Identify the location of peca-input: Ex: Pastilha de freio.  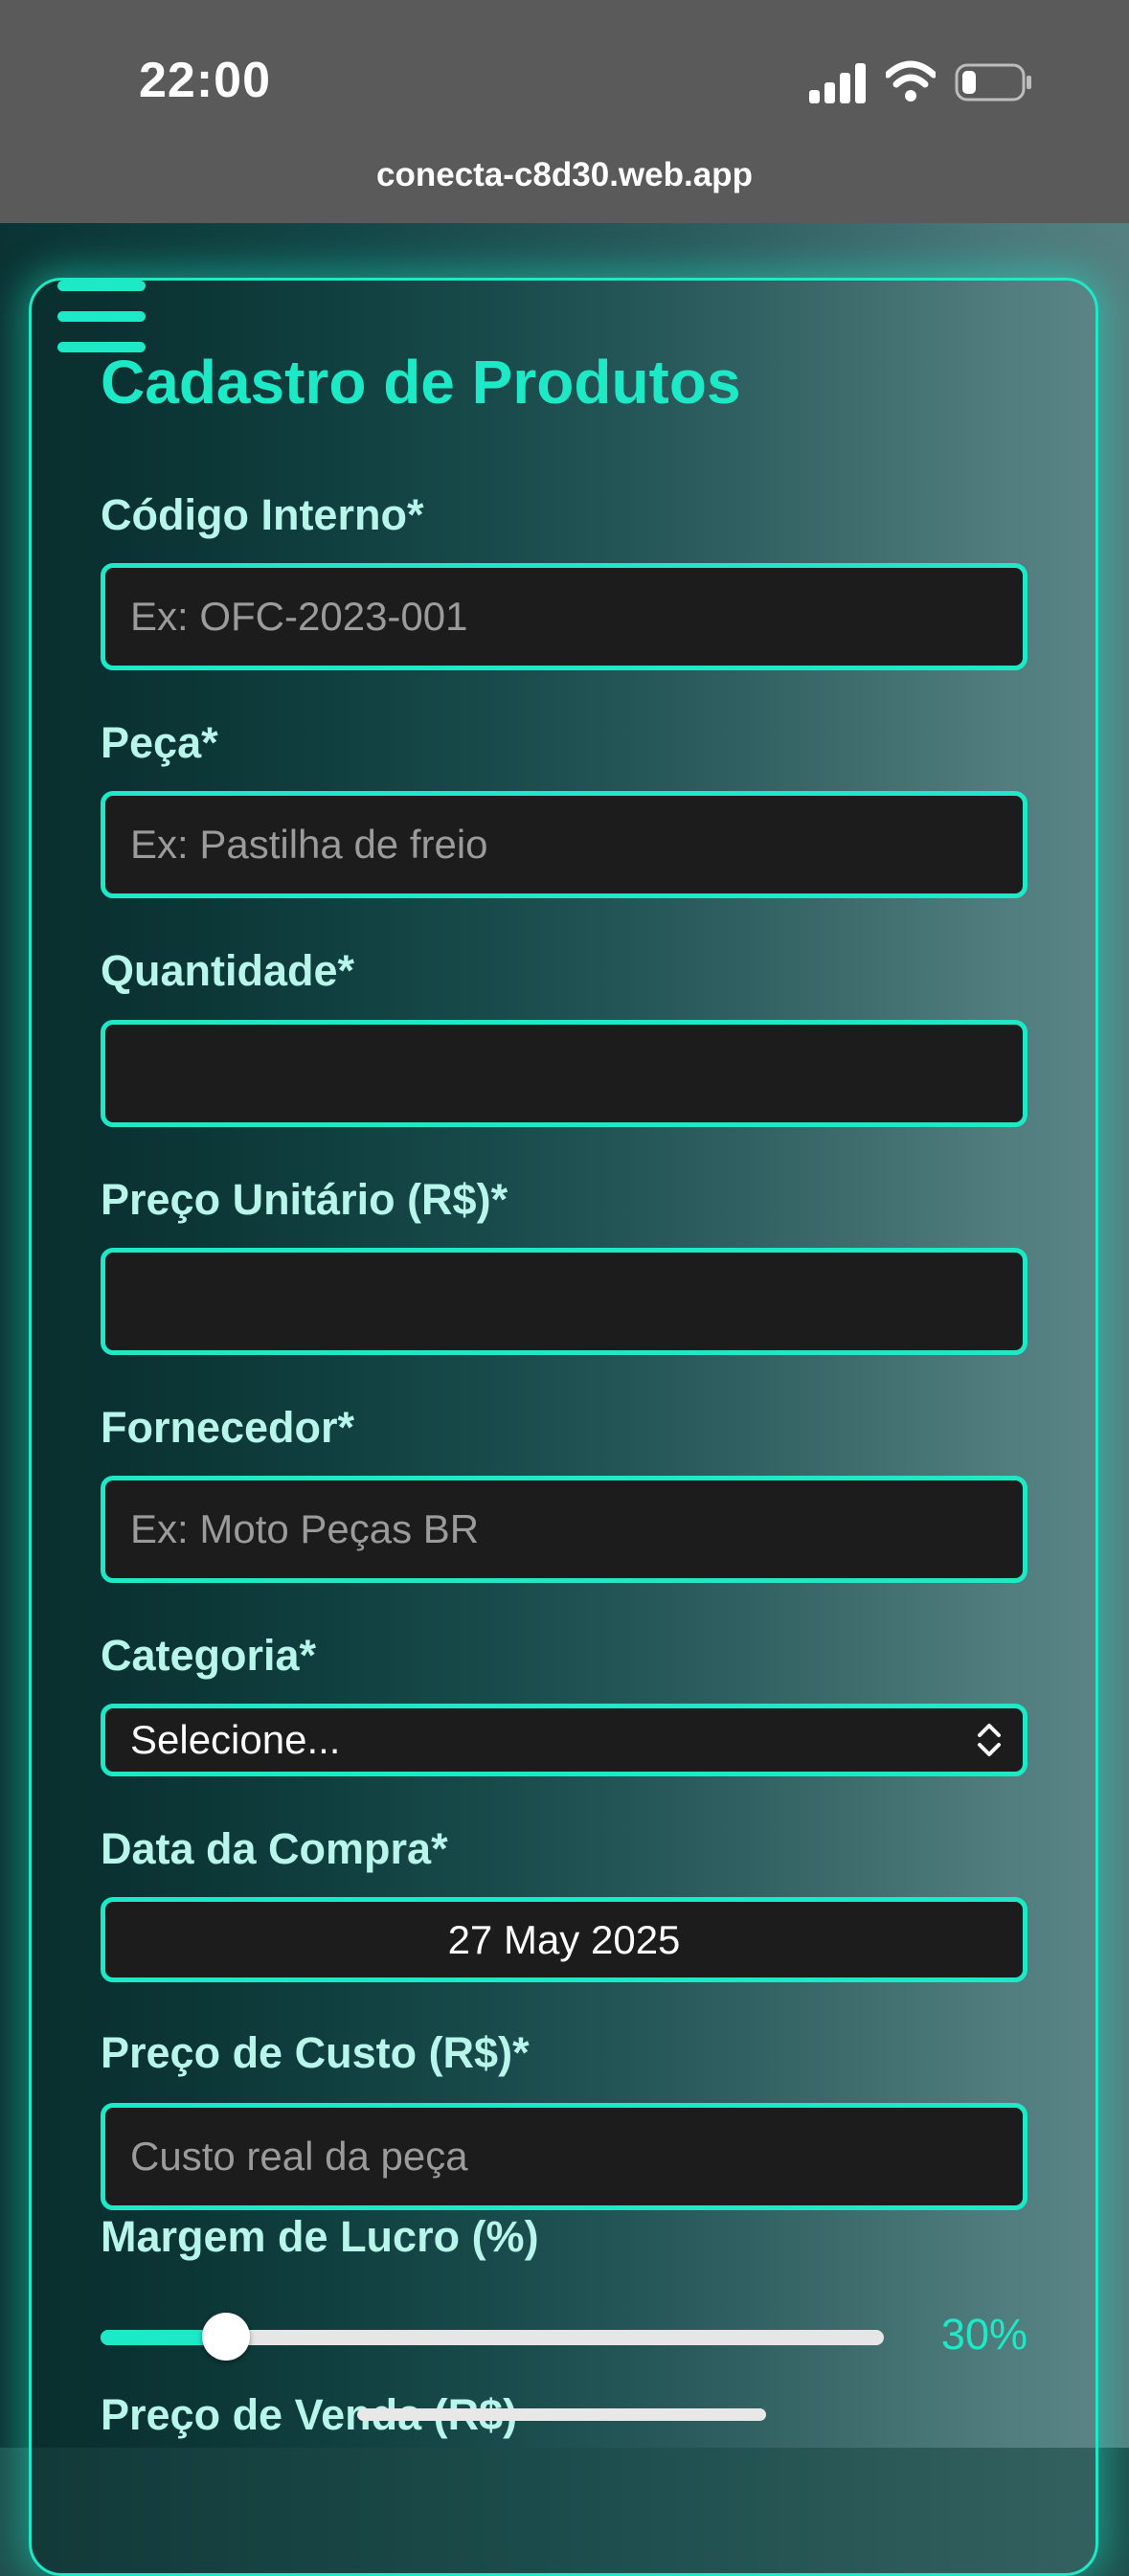
(564, 844).